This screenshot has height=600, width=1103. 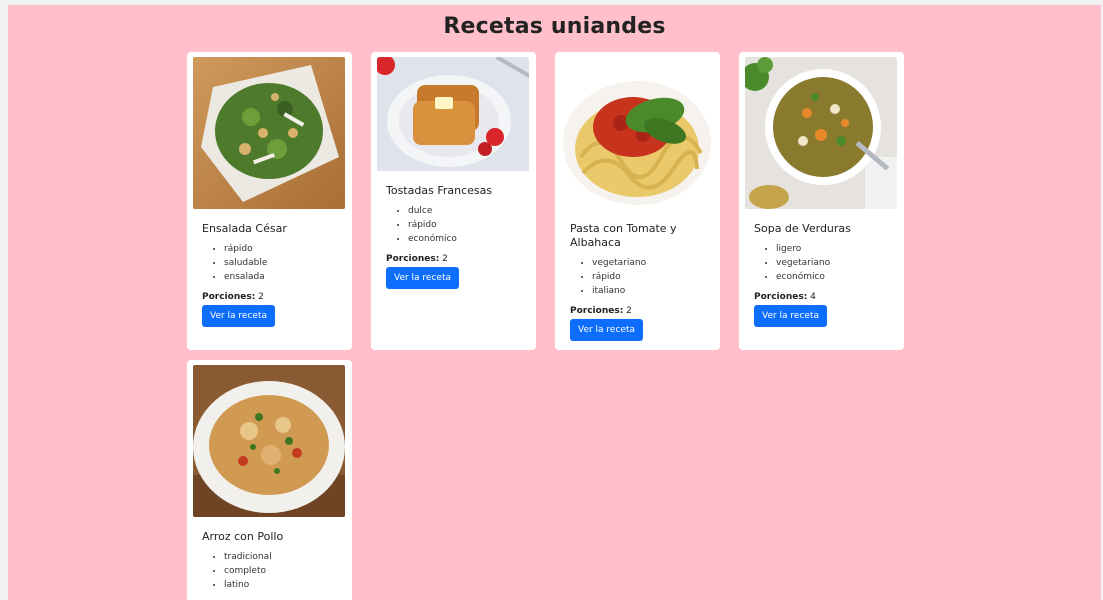 I want to click on recipe-tag: ligero, so click(x=836, y=249).